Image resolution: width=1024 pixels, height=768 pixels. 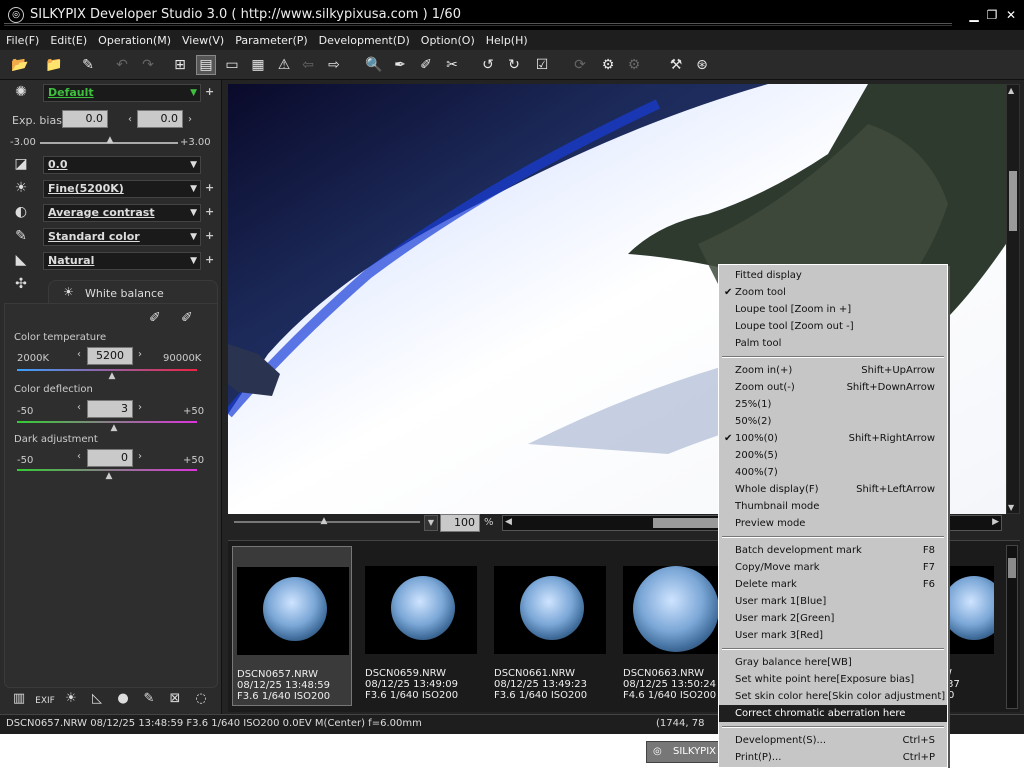 I want to click on minimize-icon: ▁, so click(x=974, y=15).